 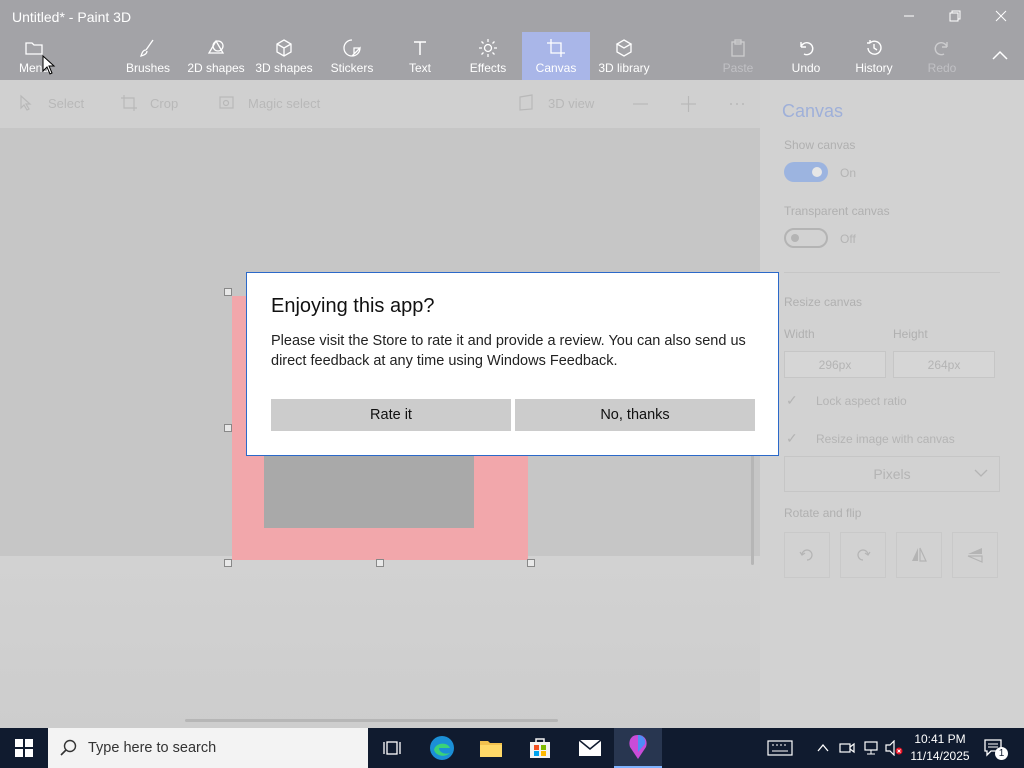 What do you see at coordinates (635, 415) in the screenshot?
I see `no-thanks-button: No, thanks` at bounding box center [635, 415].